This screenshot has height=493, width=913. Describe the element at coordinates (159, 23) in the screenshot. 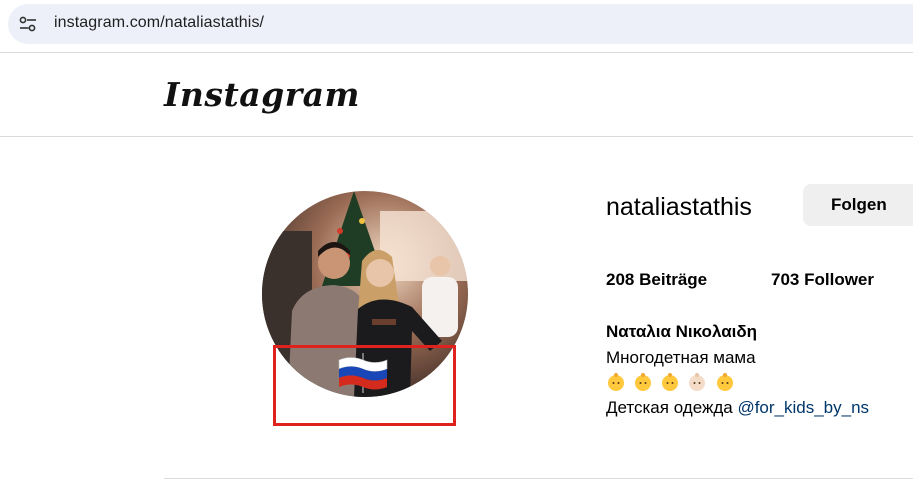

I see `url-text: instagram.com/nataliastathis/` at that location.